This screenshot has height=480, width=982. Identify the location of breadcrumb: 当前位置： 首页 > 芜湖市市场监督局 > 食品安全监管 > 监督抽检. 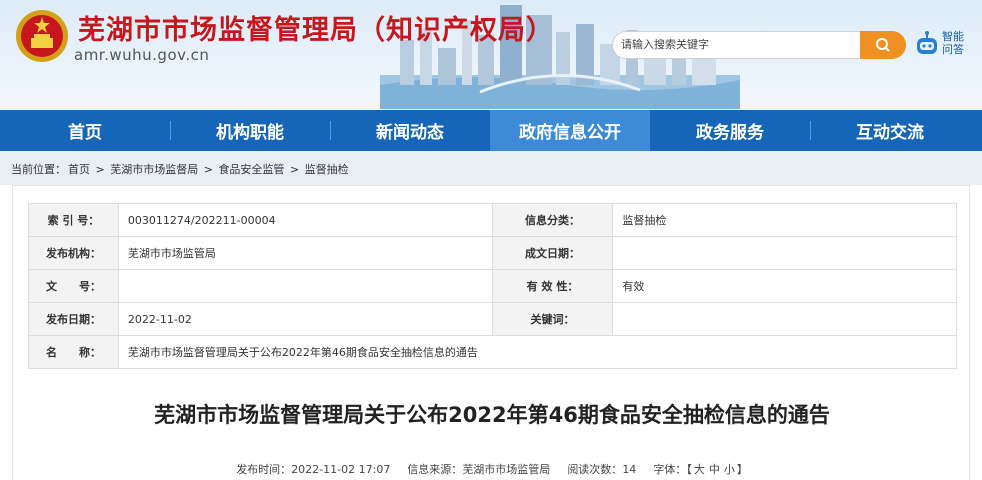
(181, 169).